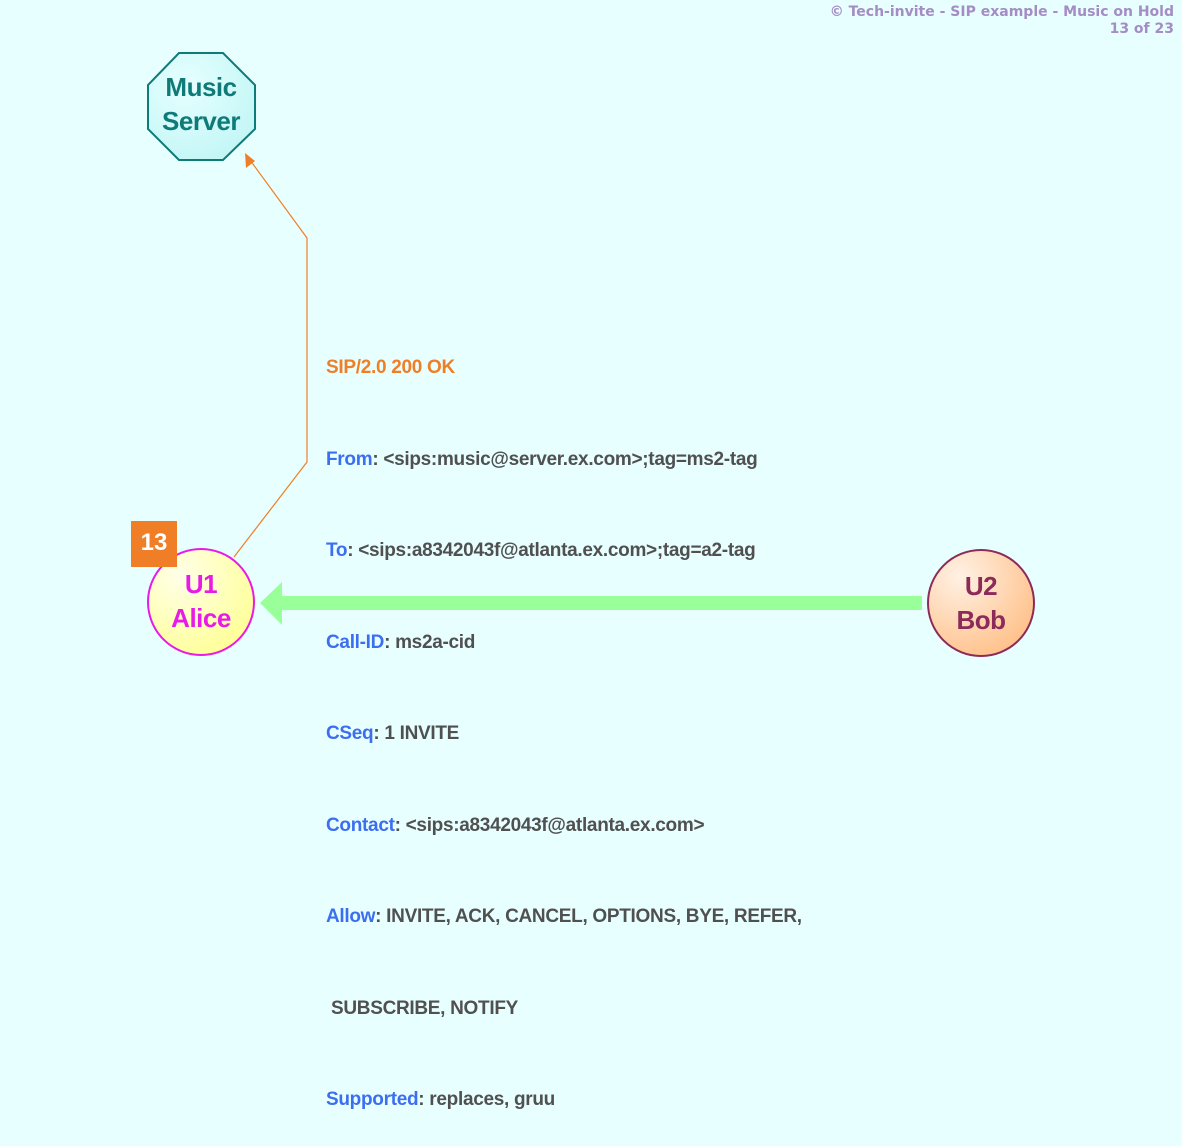 The width and height of the screenshot is (1182, 1146). What do you see at coordinates (337, 550) in the screenshot?
I see `sip-header-name: To` at bounding box center [337, 550].